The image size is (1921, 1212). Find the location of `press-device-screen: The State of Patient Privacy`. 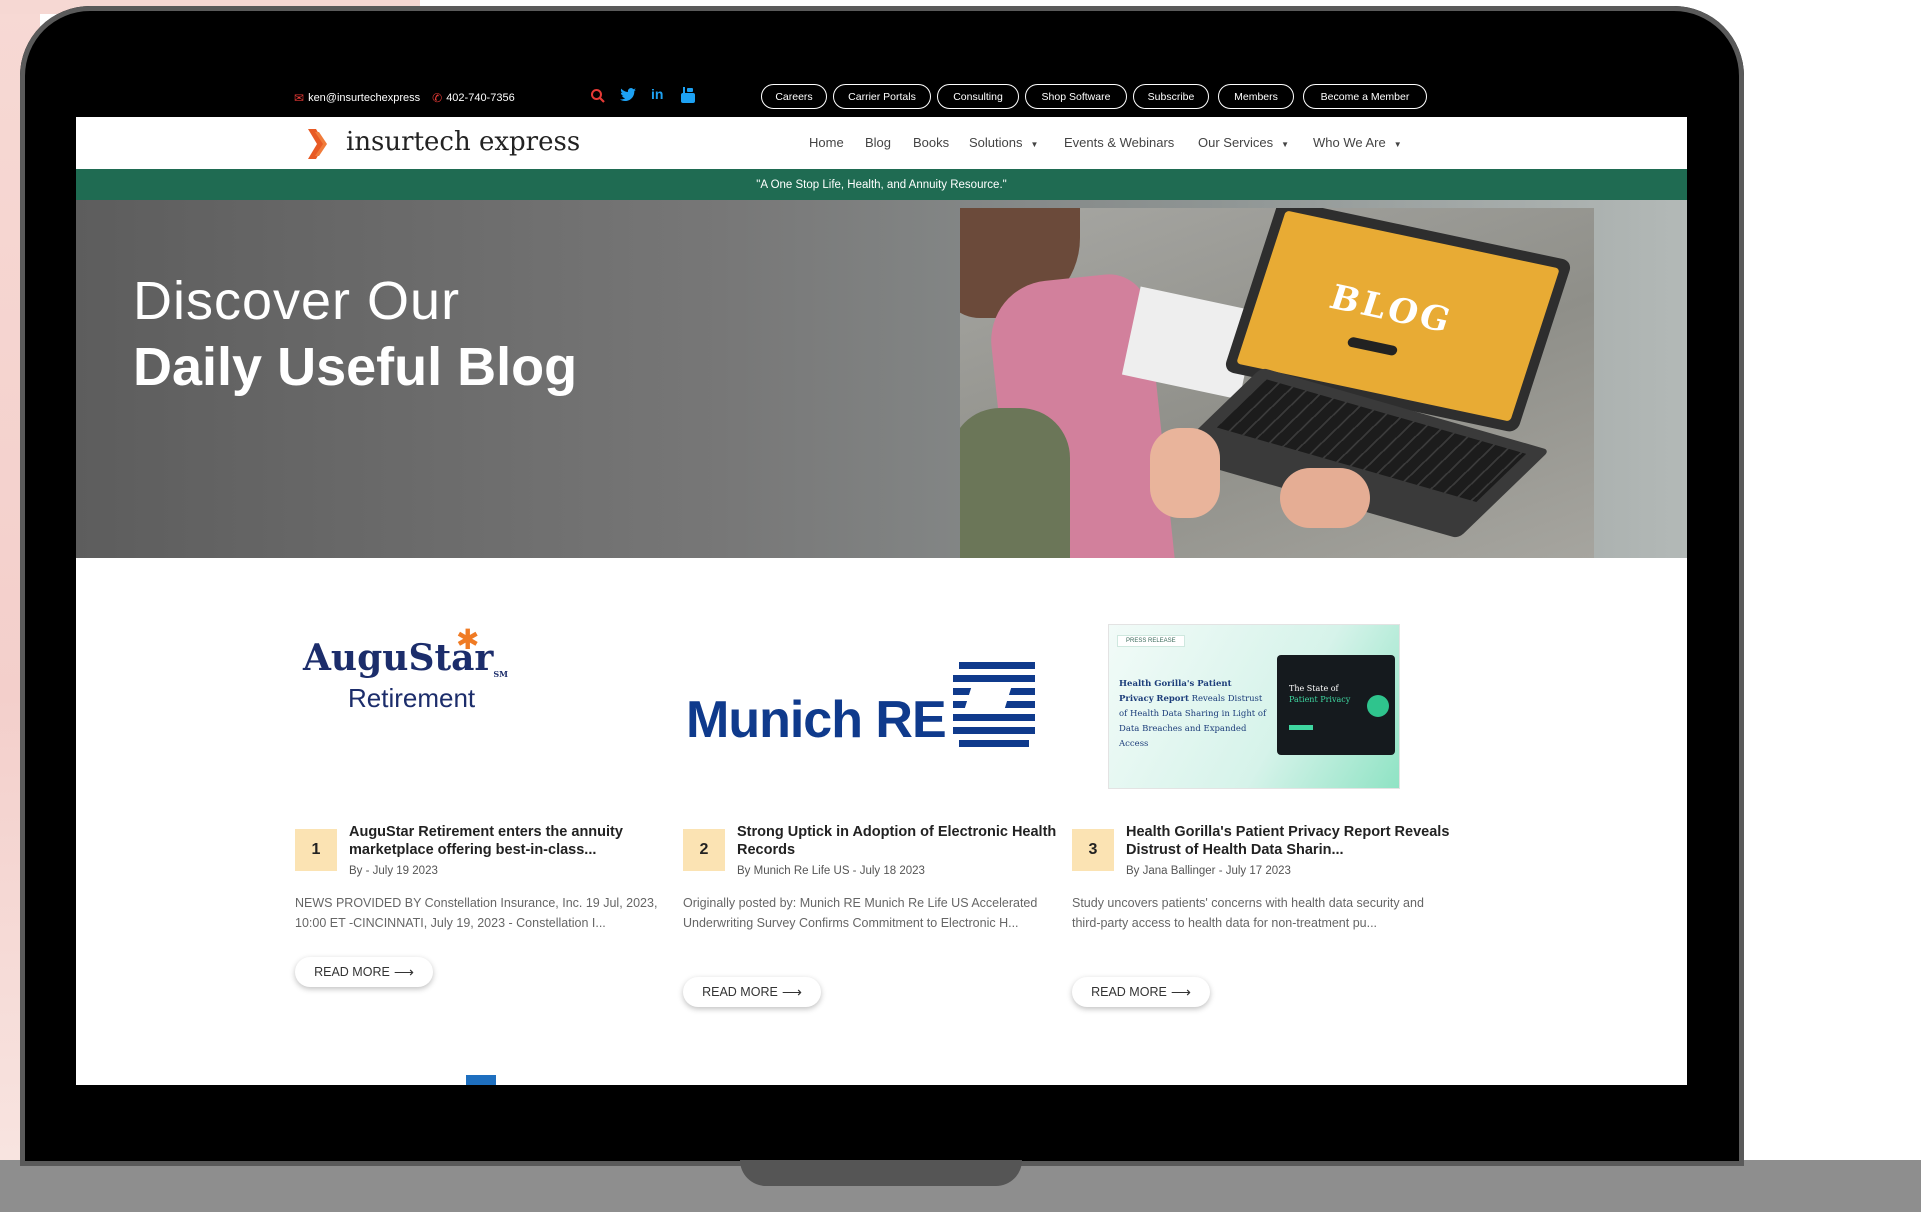

press-device-screen: The State of Patient Privacy is located at coordinates (1336, 705).